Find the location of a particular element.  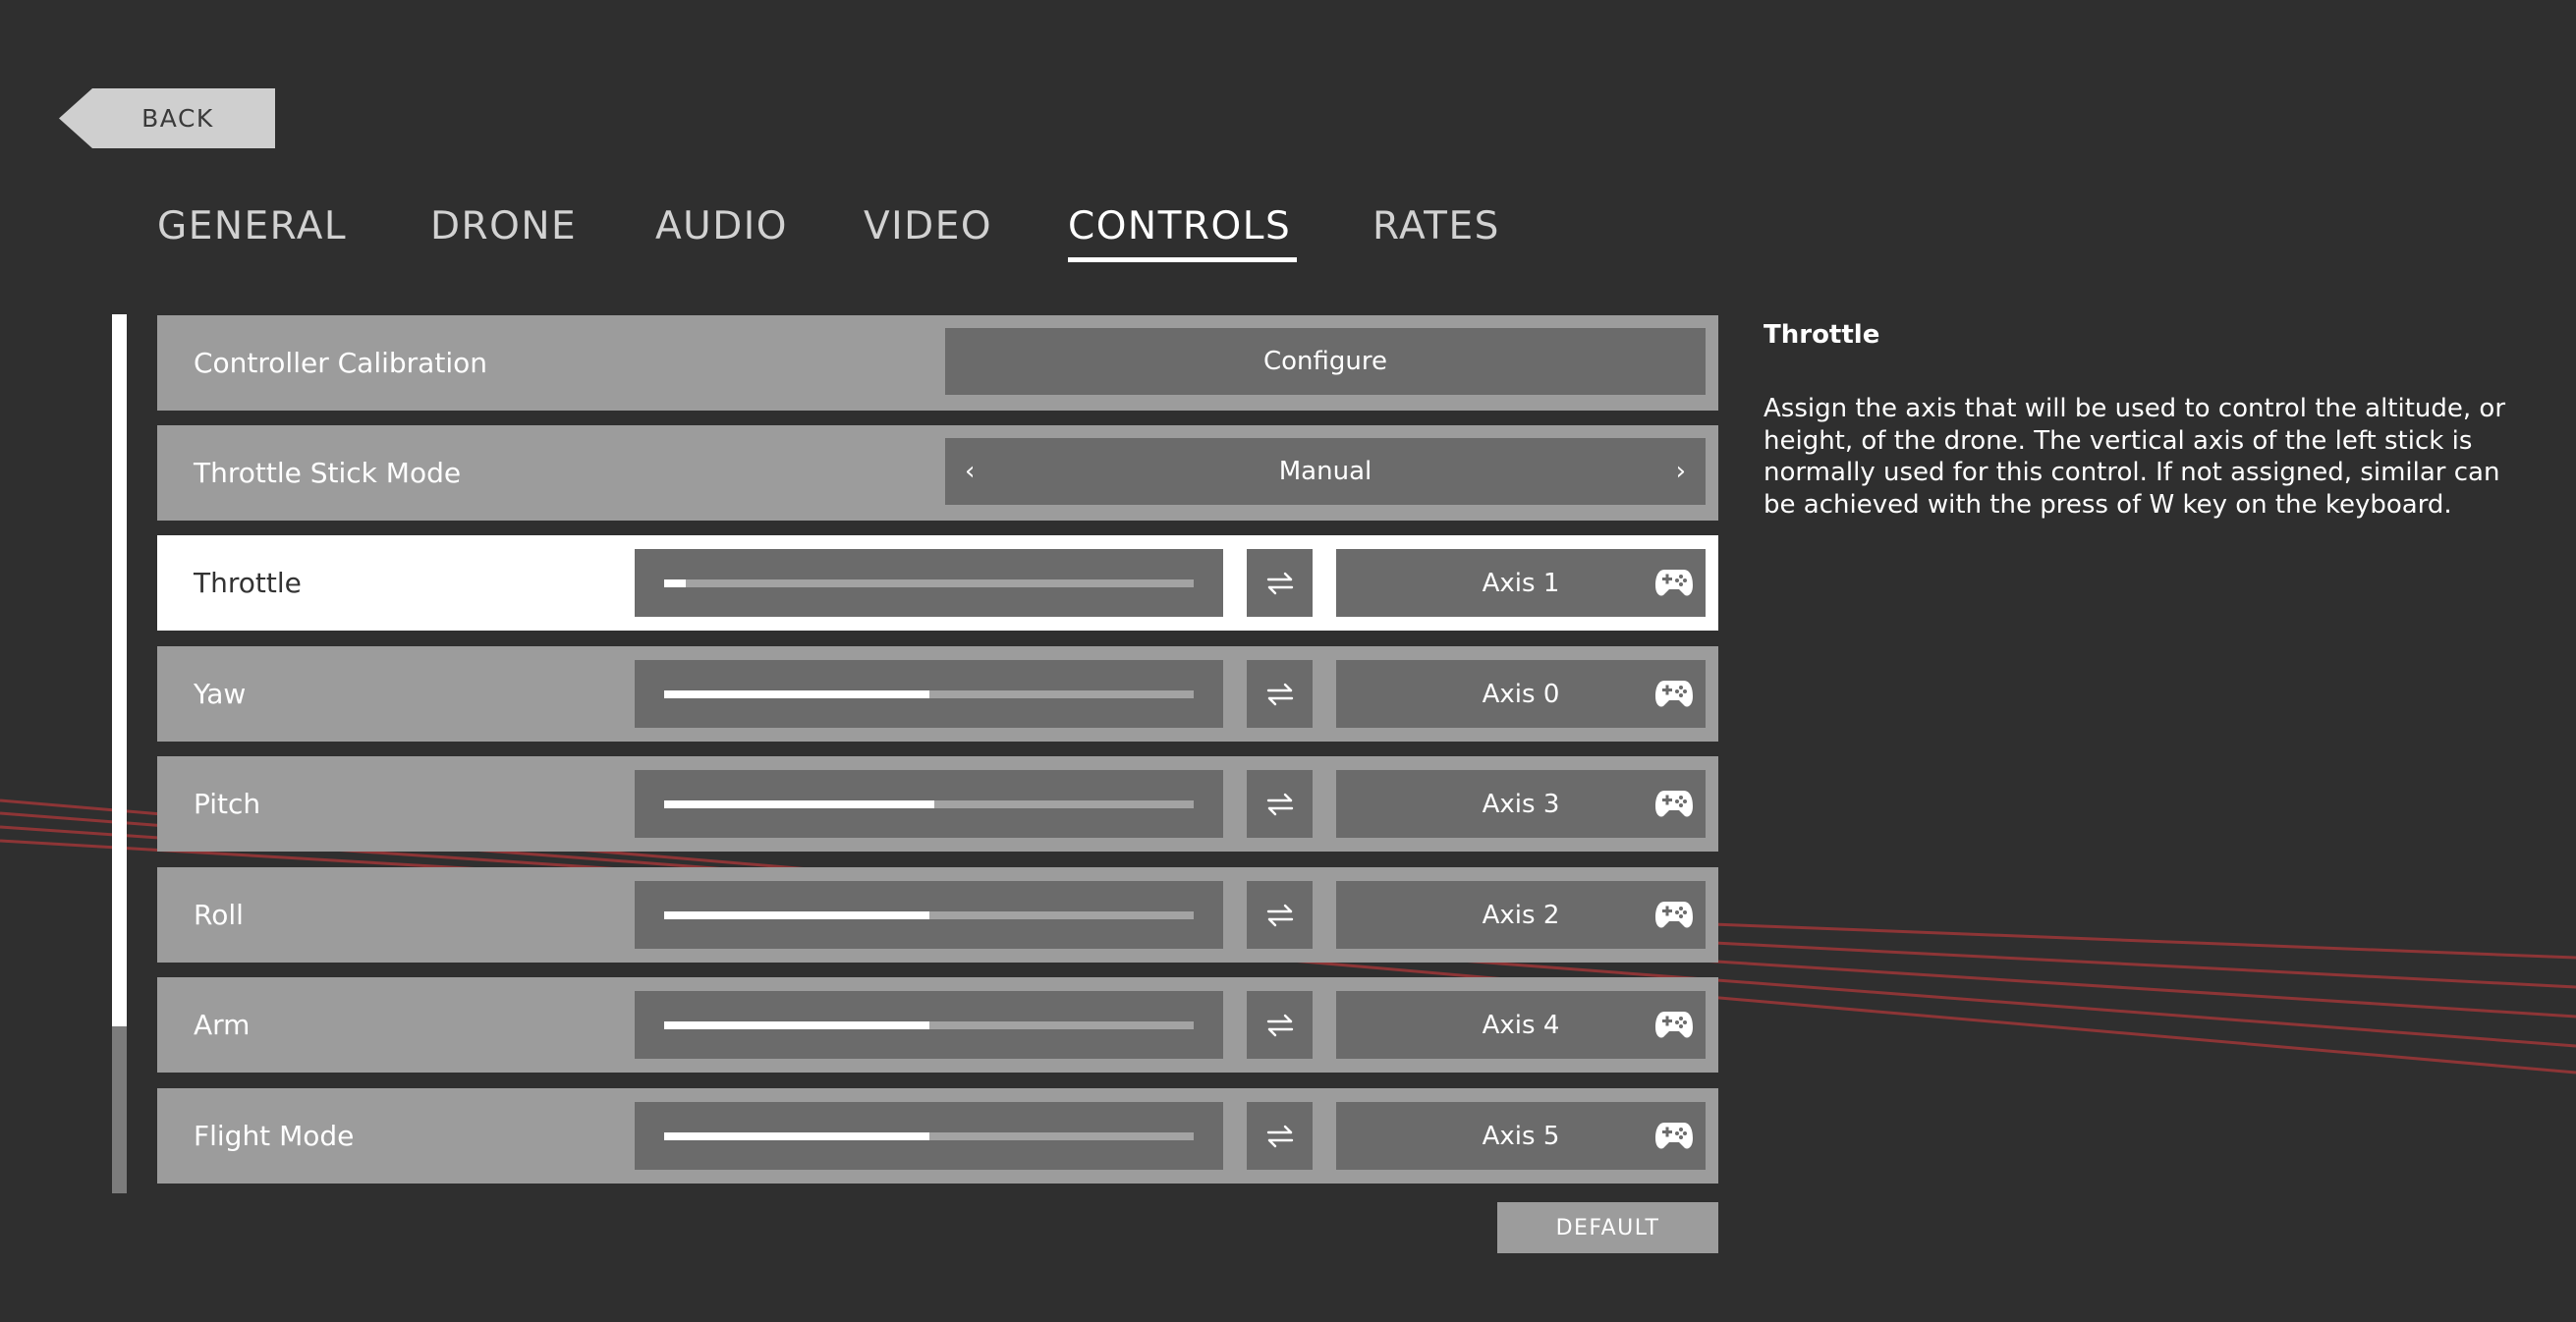

axis-row-pitch: Pitch Axis 3 is located at coordinates (937, 804).